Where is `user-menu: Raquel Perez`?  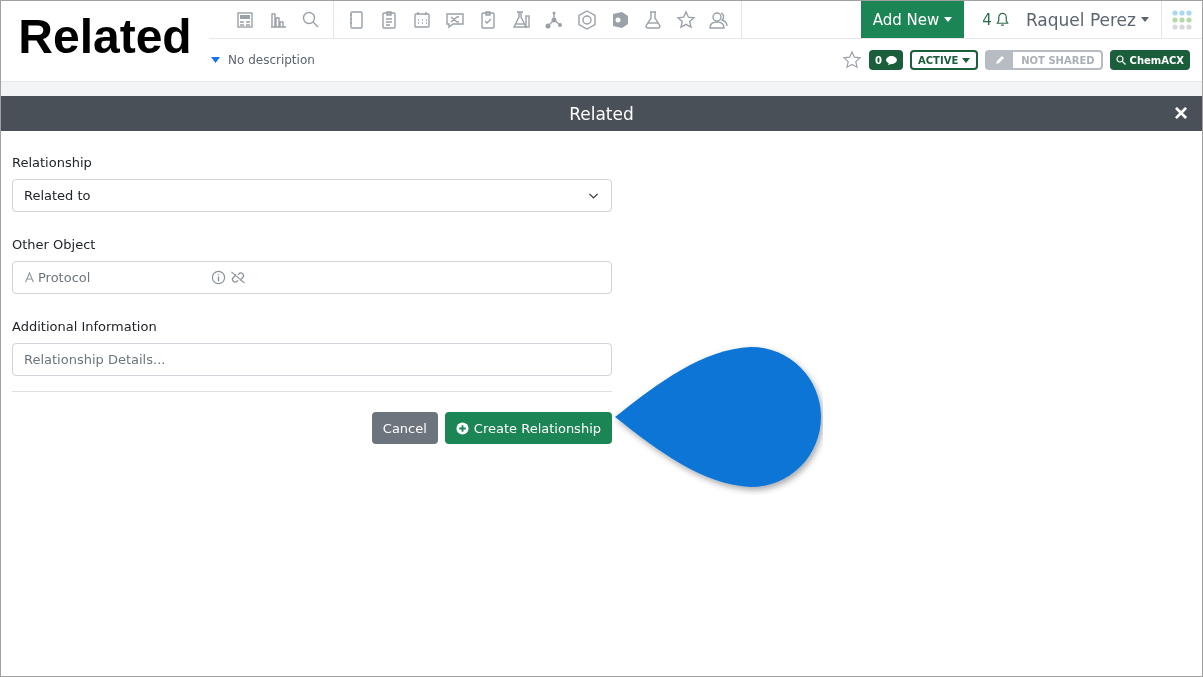 user-menu: Raquel Perez is located at coordinates (1080, 19).